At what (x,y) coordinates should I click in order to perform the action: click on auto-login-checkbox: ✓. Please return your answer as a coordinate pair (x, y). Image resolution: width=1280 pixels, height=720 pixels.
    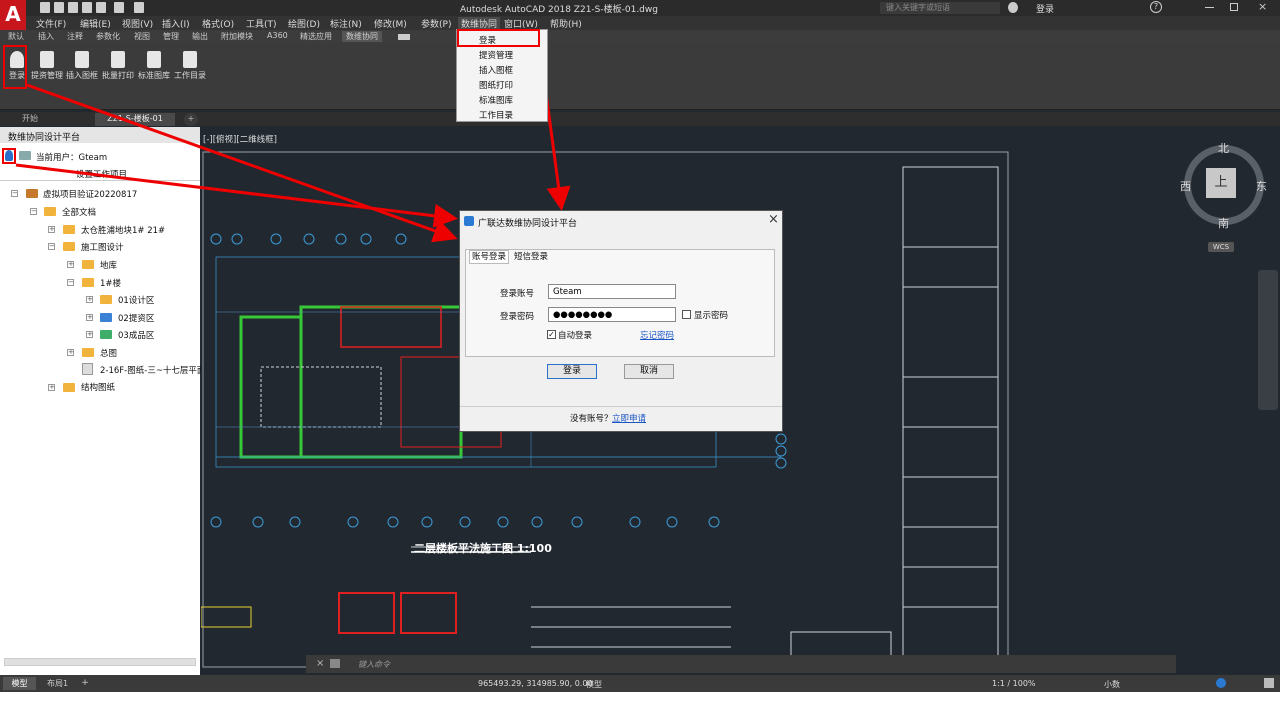
    Looking at the image, I should click on (551, 334).